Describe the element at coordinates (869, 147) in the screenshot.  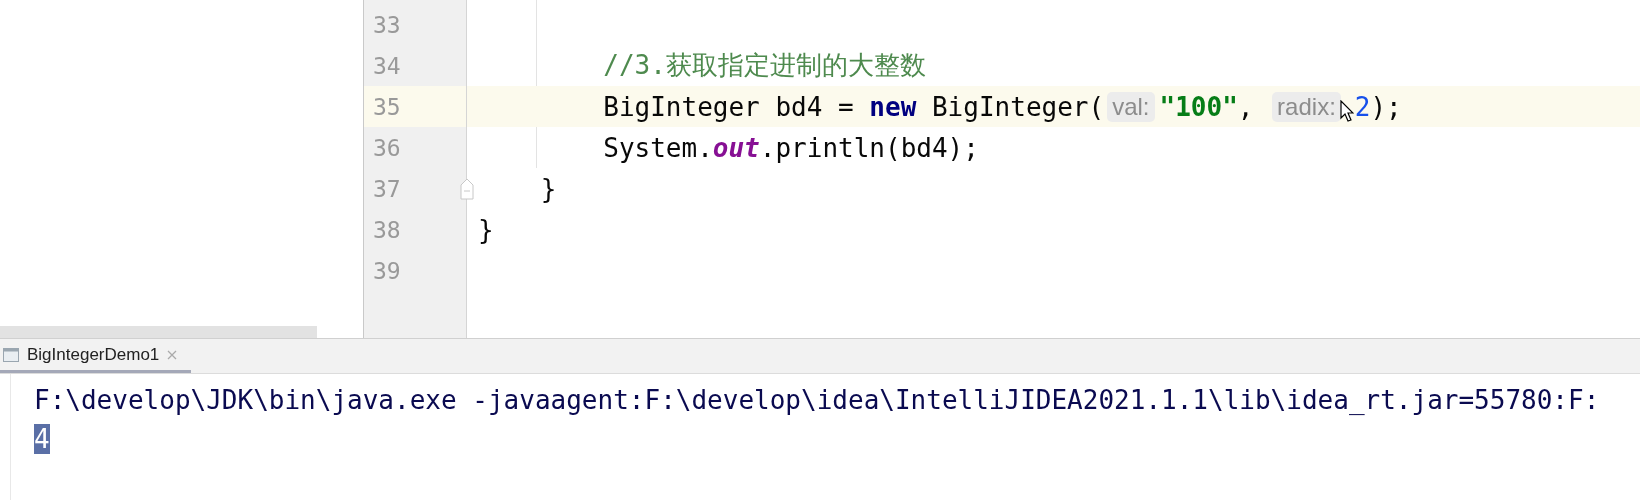
I see `code-text: .println(bd4);` at that location.